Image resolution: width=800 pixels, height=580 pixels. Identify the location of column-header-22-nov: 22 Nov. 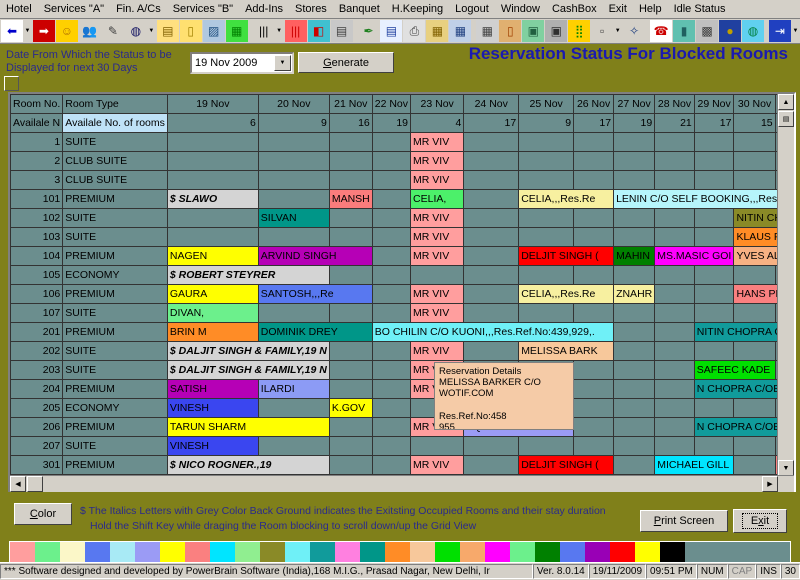
(391, 104).